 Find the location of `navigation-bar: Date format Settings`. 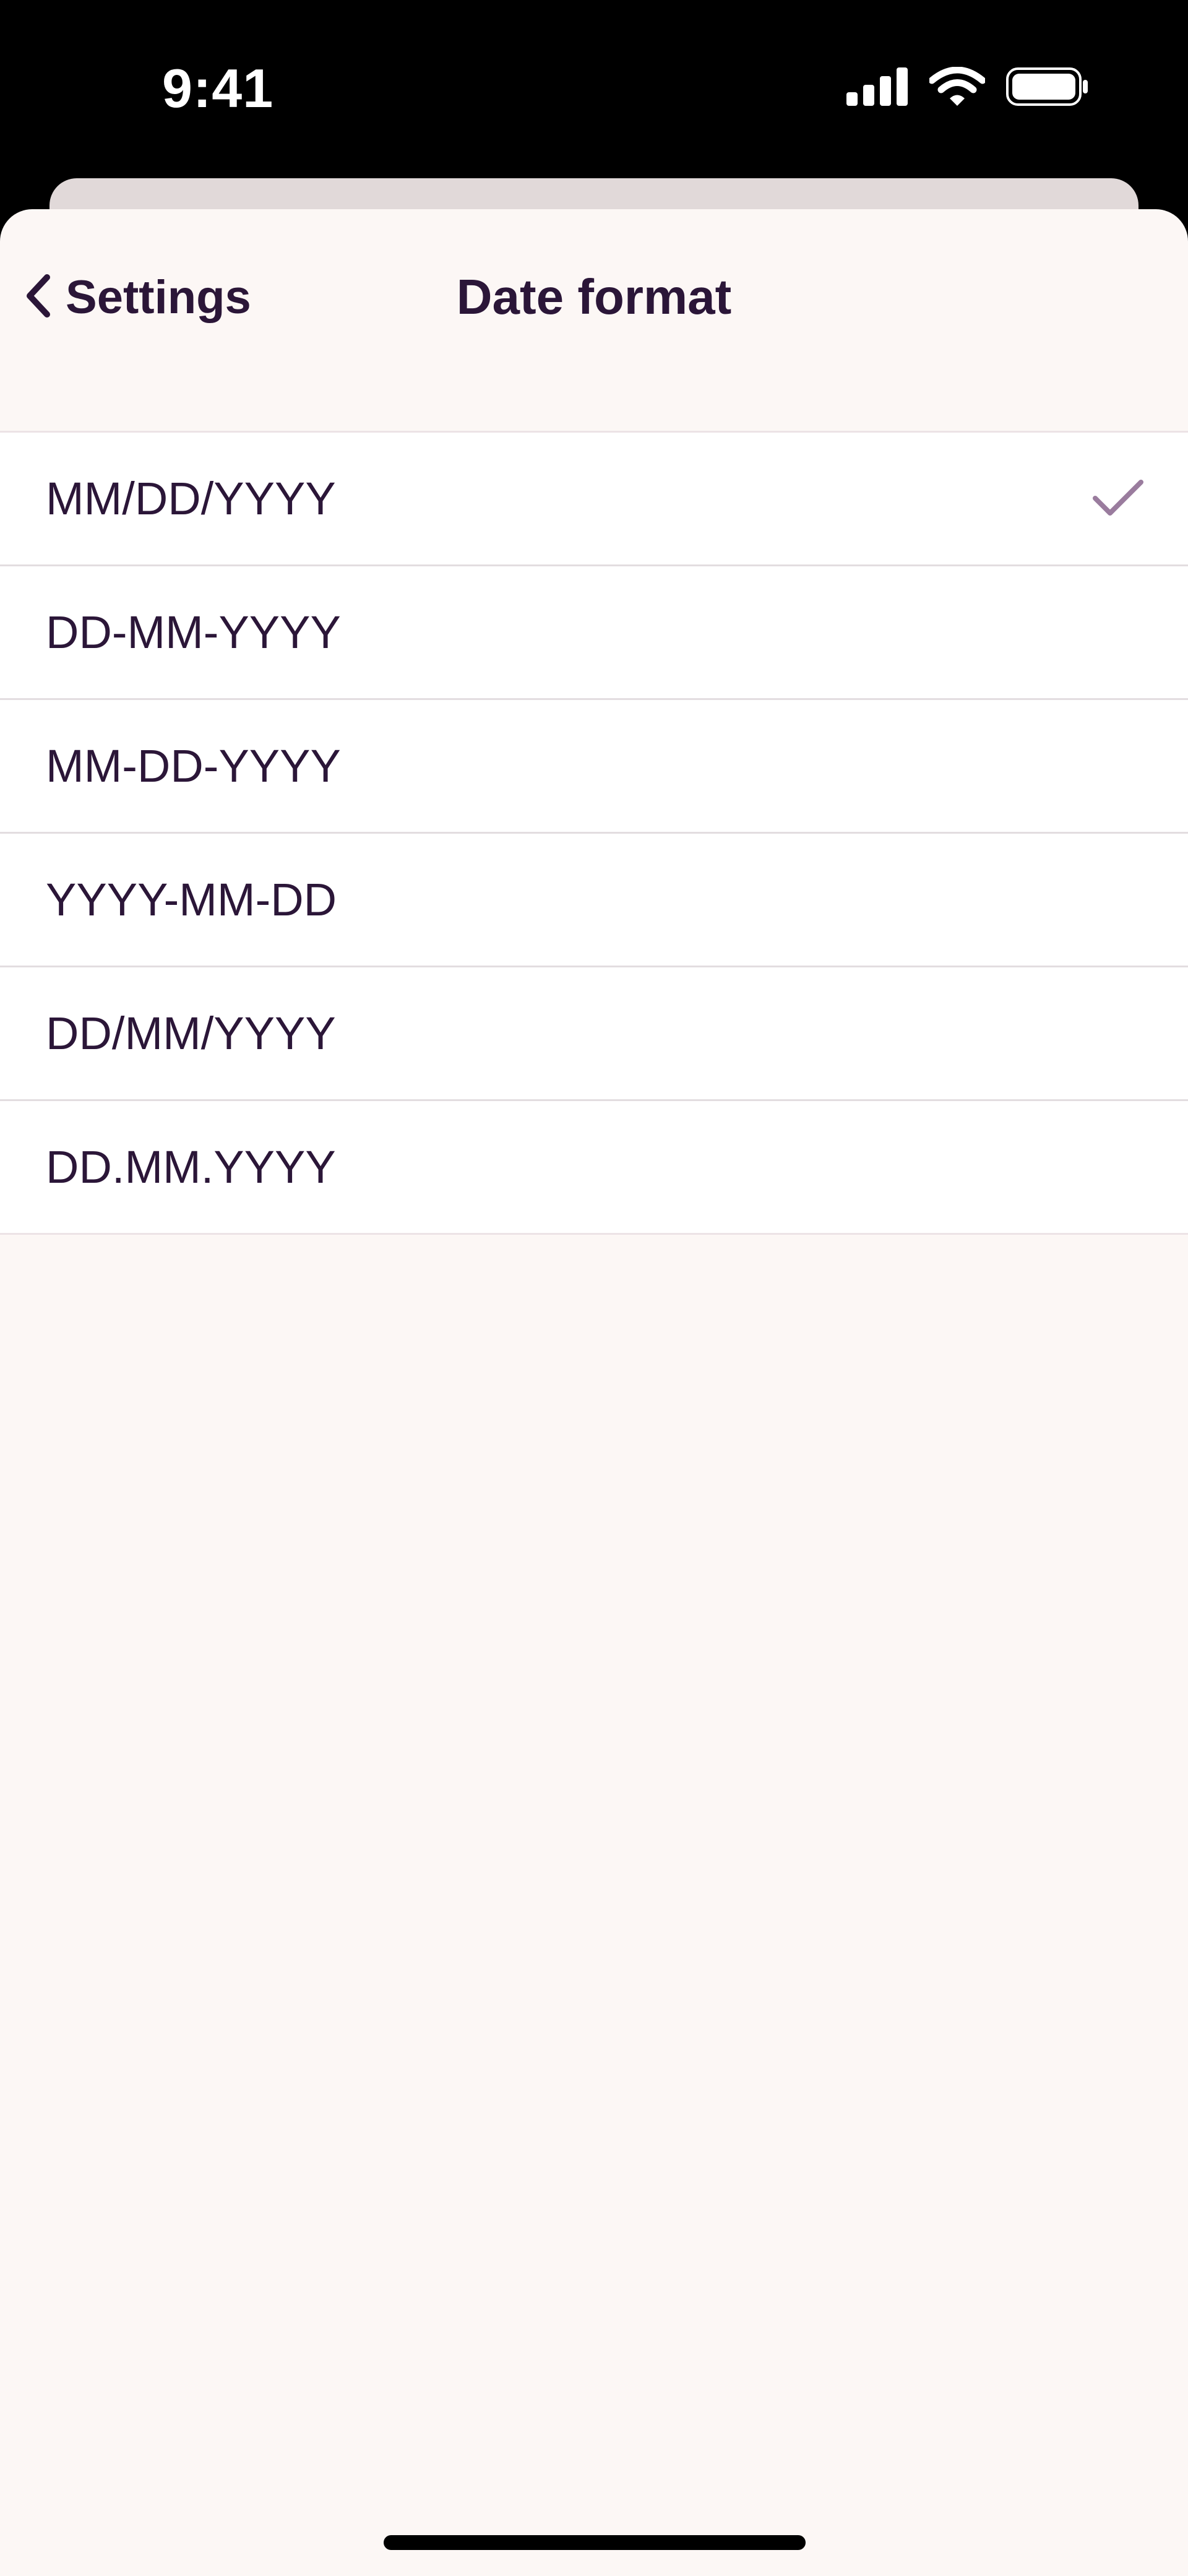

navigation-bar: Date format Settings is located at coordinates (594, 302).